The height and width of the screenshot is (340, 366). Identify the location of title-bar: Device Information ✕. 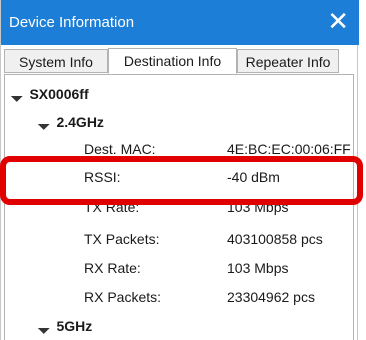
(180, 22).